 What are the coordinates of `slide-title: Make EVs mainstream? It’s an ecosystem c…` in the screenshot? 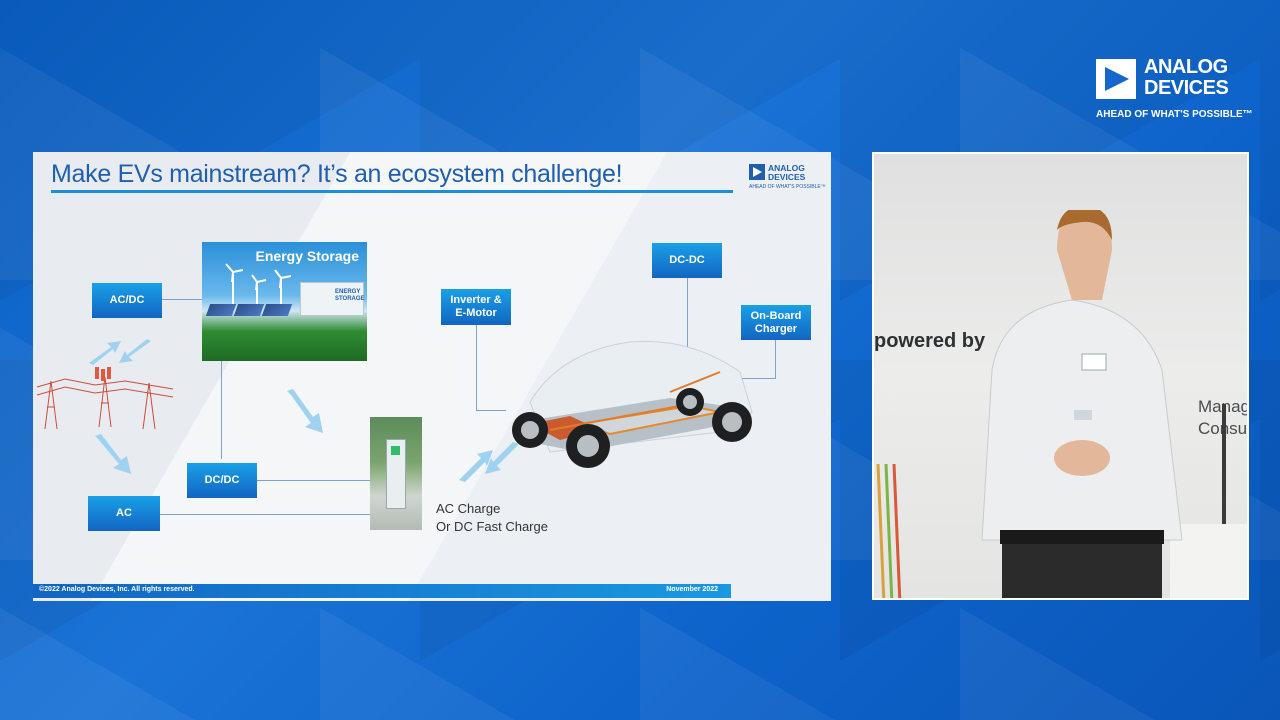 It's located at (337, 174).